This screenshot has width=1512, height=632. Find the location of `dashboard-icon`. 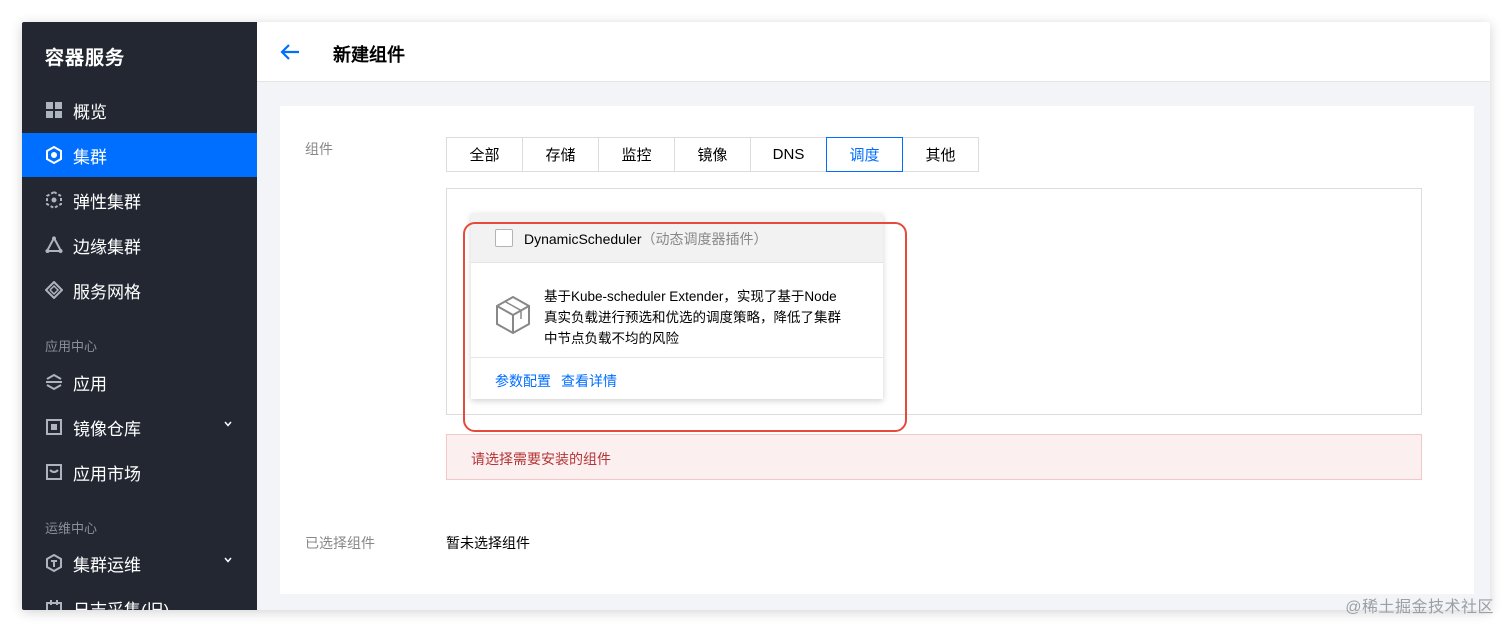

dashboard-icon is located at coordinates (54, 110).